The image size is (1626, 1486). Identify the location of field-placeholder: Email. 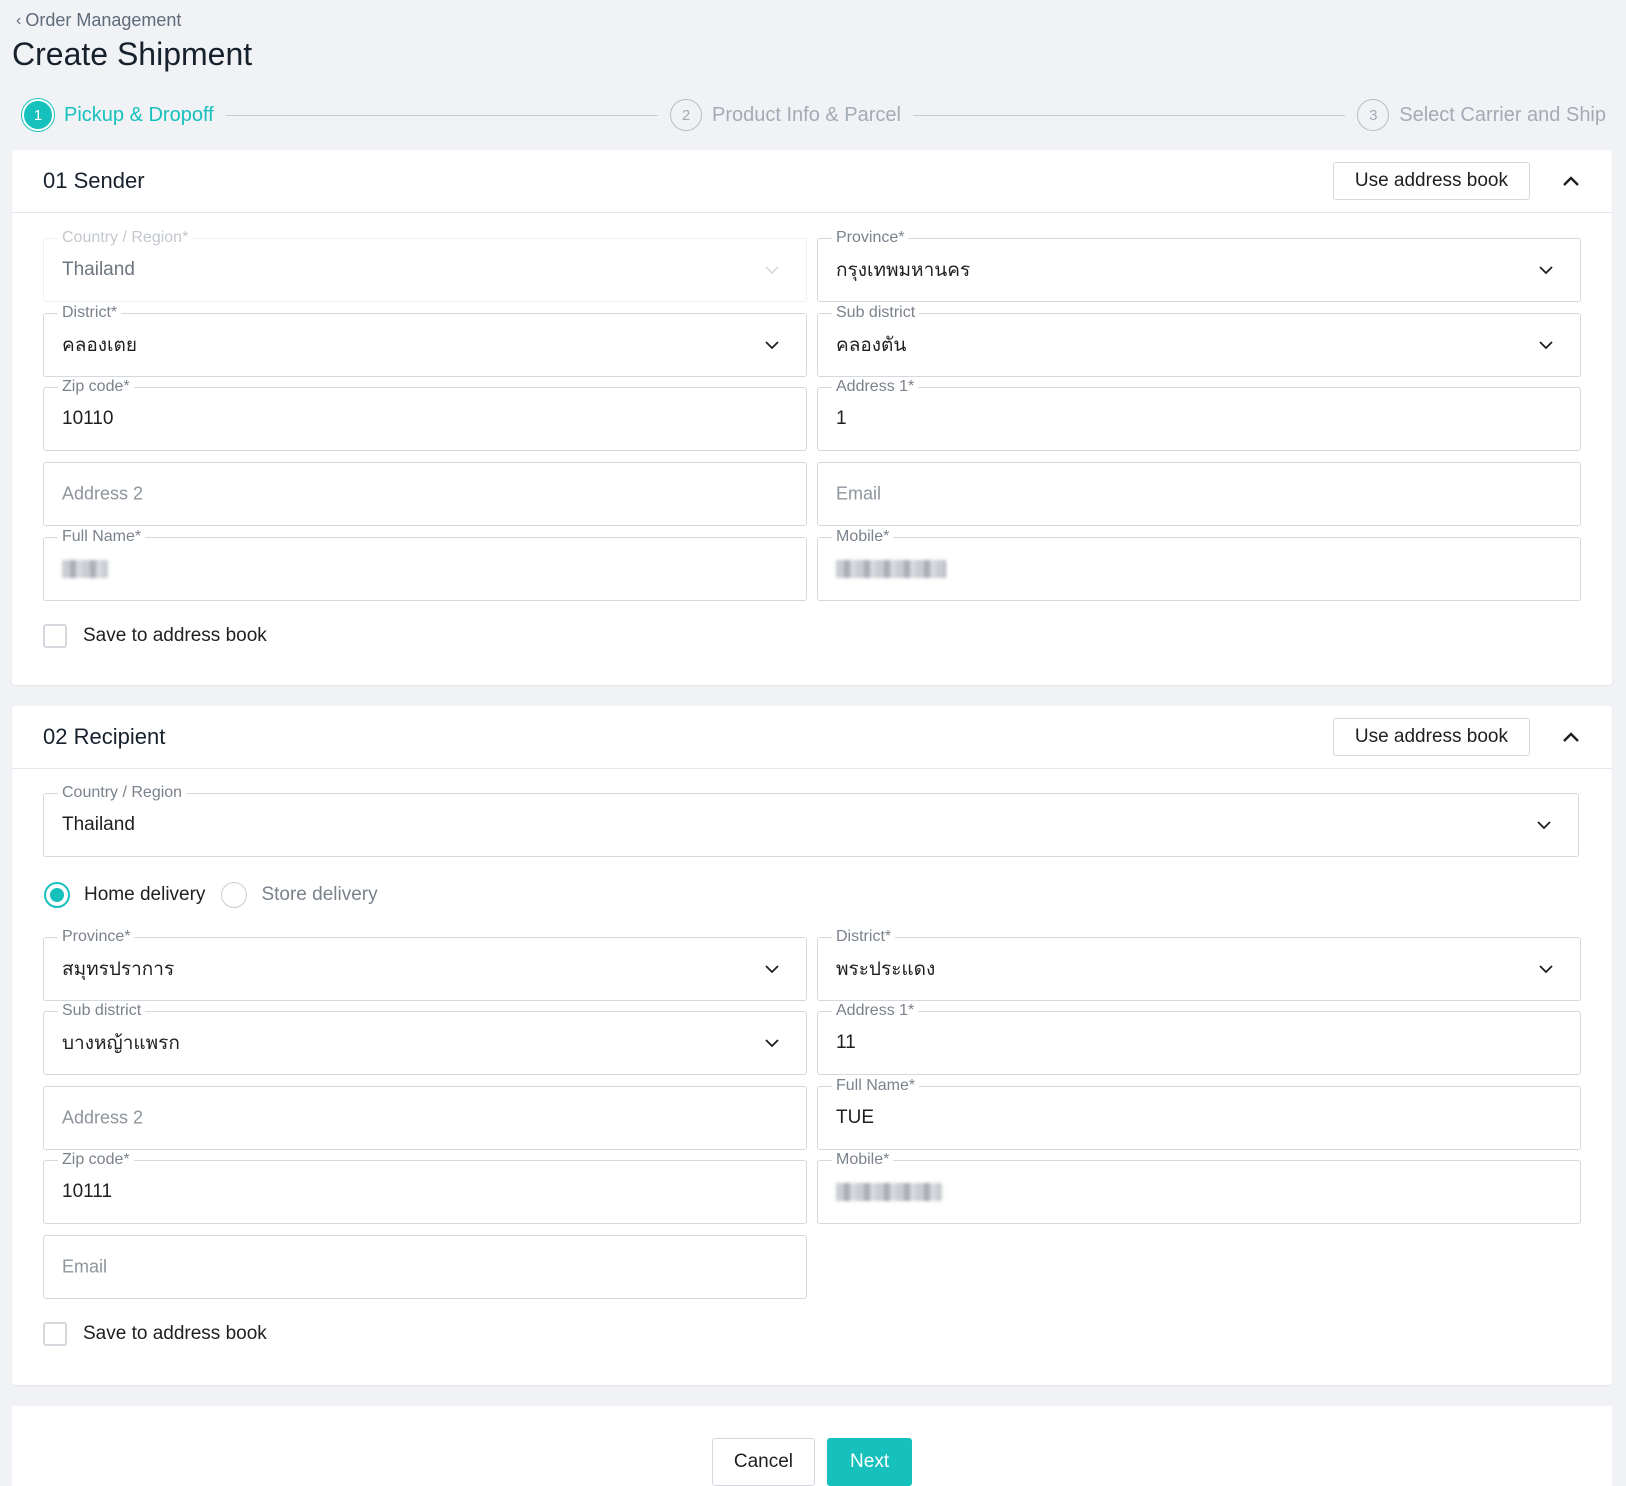
(85, 1266).